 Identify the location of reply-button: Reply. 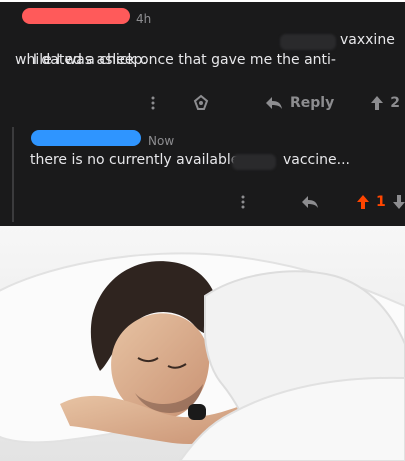
(299, 103).